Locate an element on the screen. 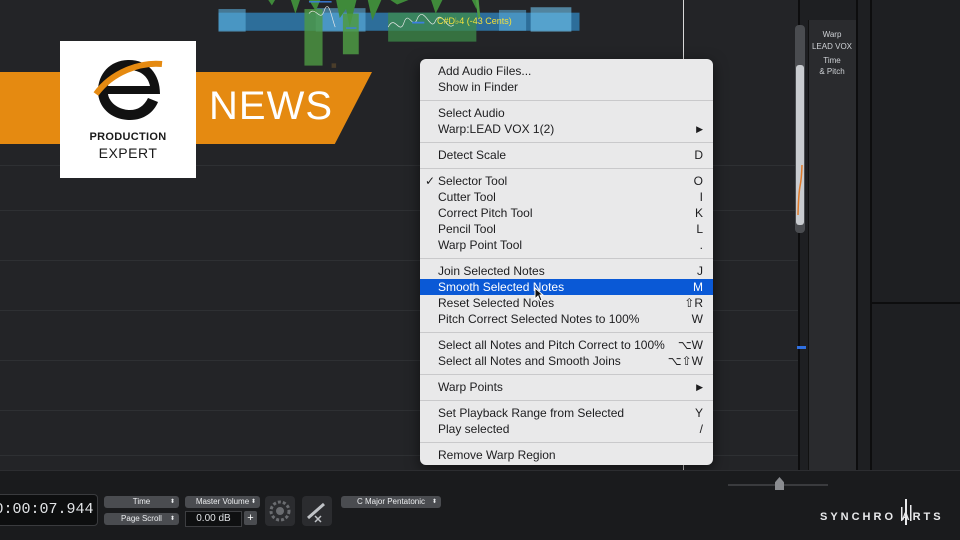 Image resolution: width=960 pixels, height=540 pixels. warp-mode-line2: & Pitch is located at coordinates (832, 71).